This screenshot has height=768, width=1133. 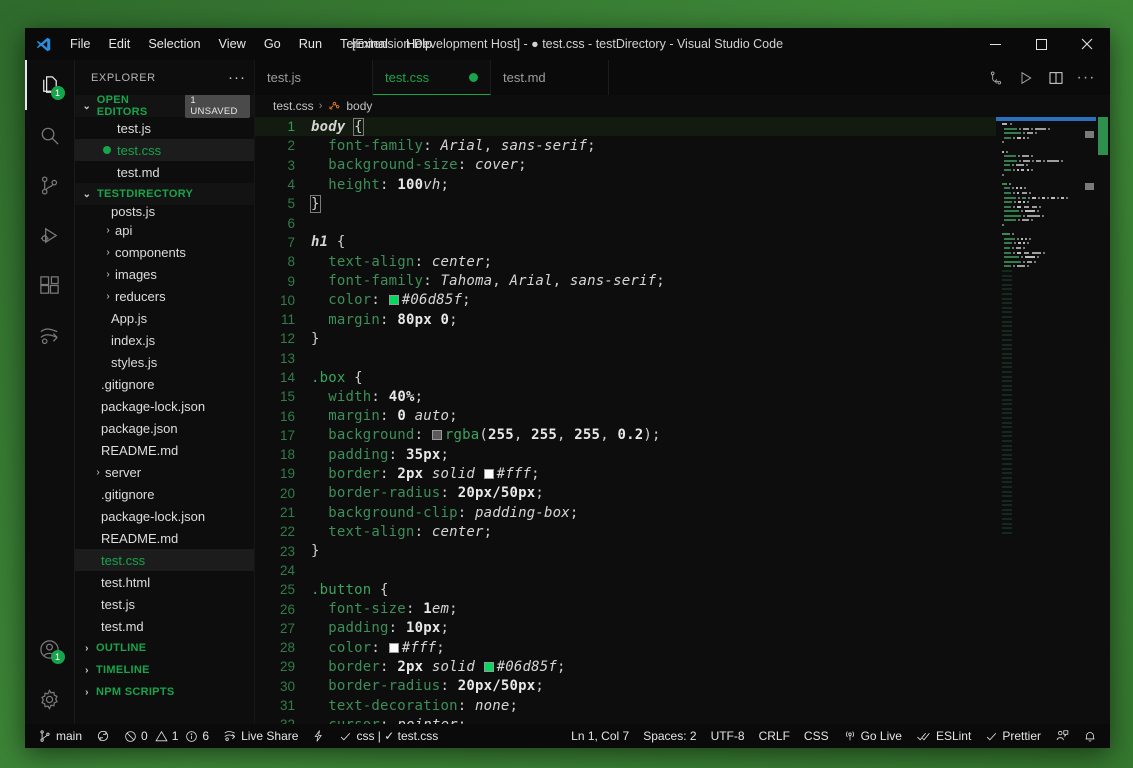 I want to click on code-line: 32 cursor: pointer;, so click(x=625, y=719).